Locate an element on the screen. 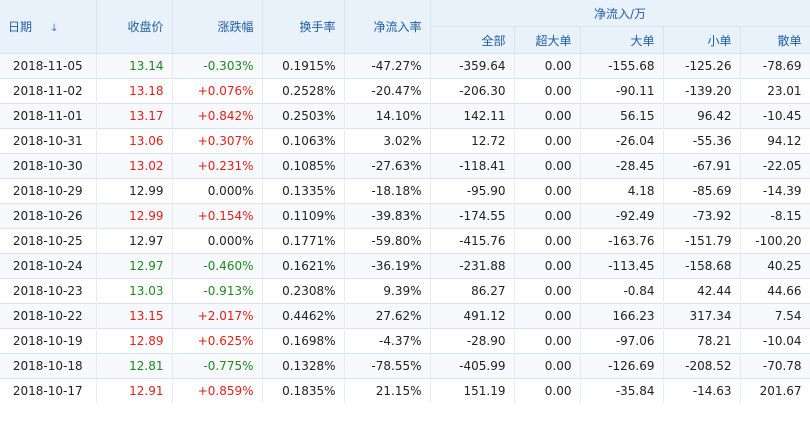 The image size is (810, 422). cell-turnover: 0.2528% is located at coordinates (303, 91).